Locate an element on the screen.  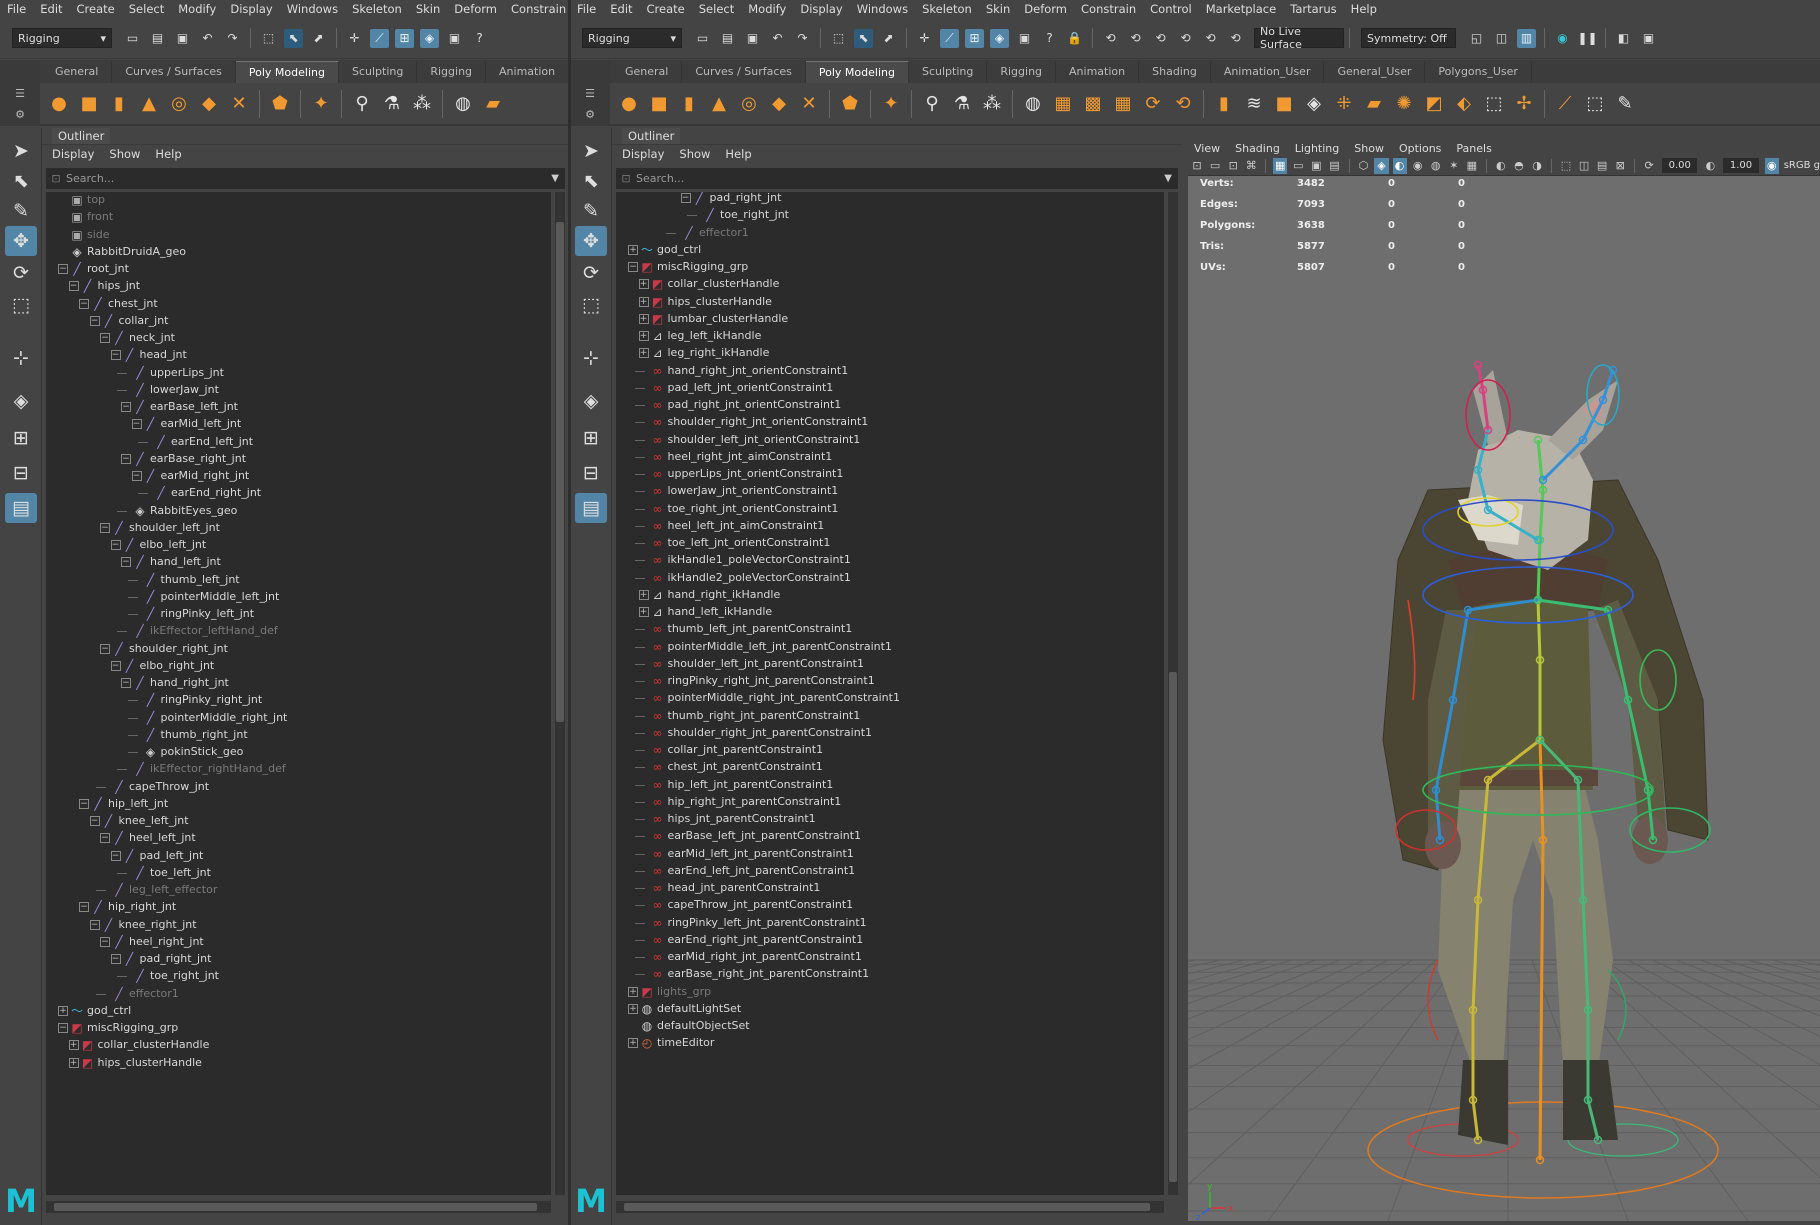
select-hierarchy-icon: ⬚ is located at coordinates (838, 38).